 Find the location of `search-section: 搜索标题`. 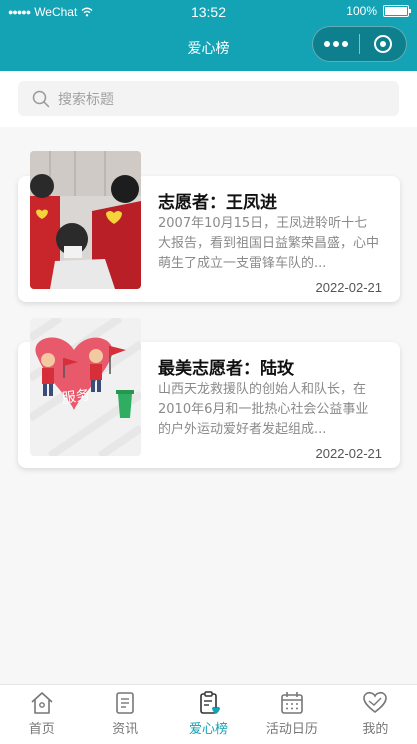

search-section: 搜索标题 is located at coordinates (208, 99).